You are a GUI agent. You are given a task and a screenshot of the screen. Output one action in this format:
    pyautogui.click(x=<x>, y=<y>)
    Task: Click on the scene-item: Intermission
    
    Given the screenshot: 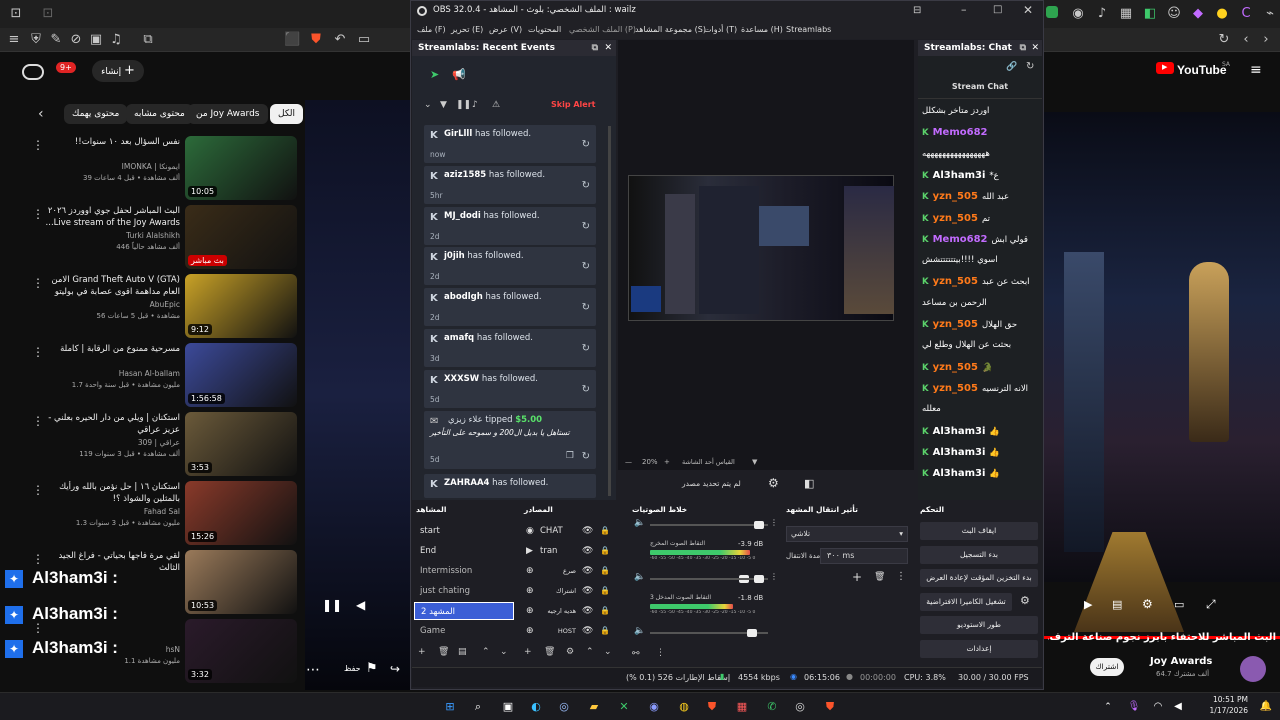 What is the action you would take?
    pyautogui.click(x=464, y=571)
    